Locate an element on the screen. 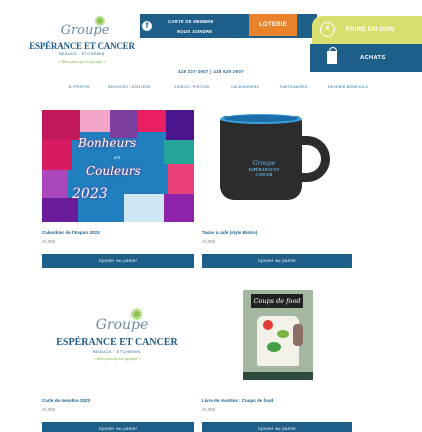 The image size is (422, 432). nav-item-partenaires: PARTENAIRES is located at coordinates (294, 87).